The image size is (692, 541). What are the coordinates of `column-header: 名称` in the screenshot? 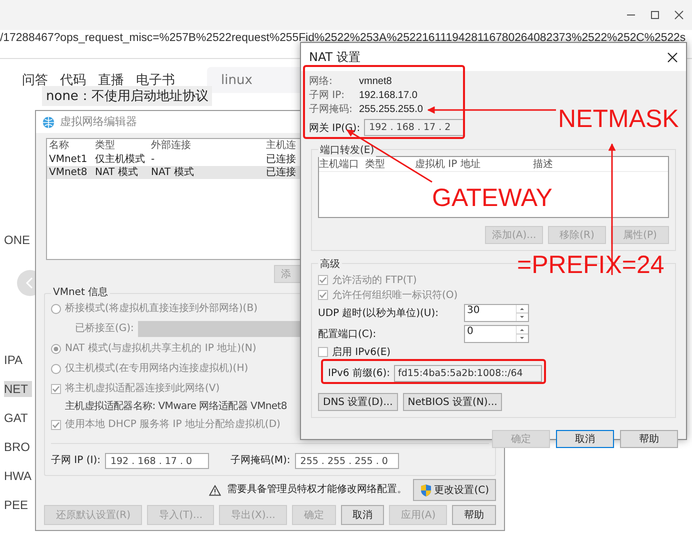 It's located at (59, 146).